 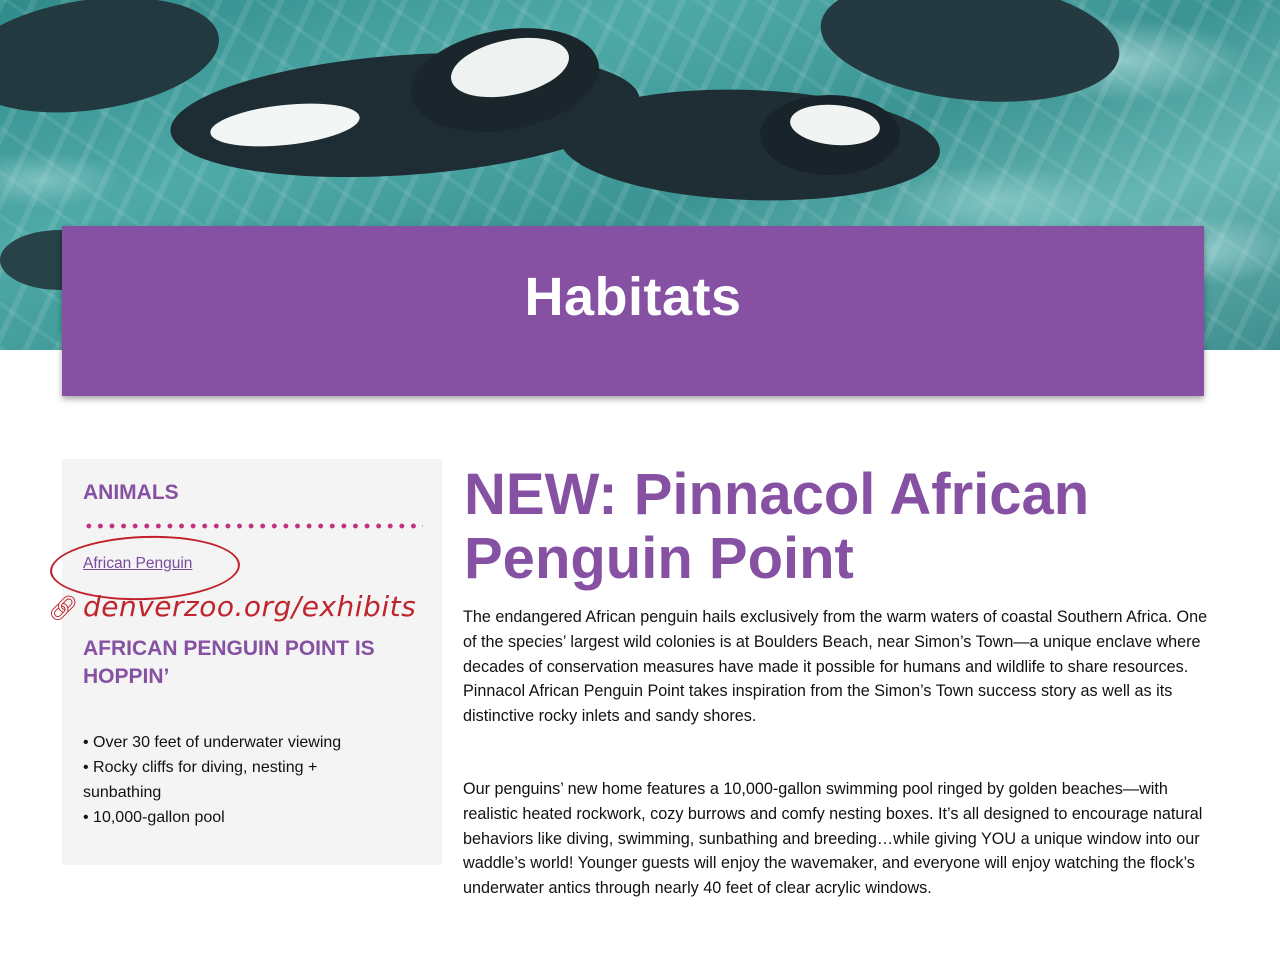 I want to click on link-chain-icon: 🔗︎, so click(x=63, y=608).